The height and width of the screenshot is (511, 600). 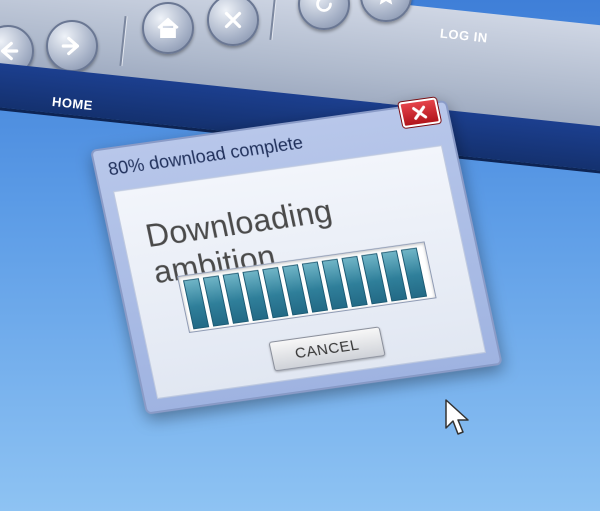 What do you see at coordinates (386, 2) in the screenshot?
I see `star-icon` at bounding box center [386, 2].